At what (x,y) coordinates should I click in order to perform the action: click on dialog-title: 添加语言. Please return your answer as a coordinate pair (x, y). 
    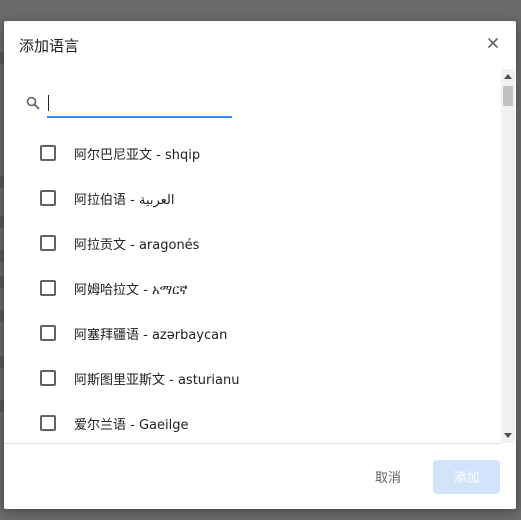
    Looking at the image, I should click on (49, 46).